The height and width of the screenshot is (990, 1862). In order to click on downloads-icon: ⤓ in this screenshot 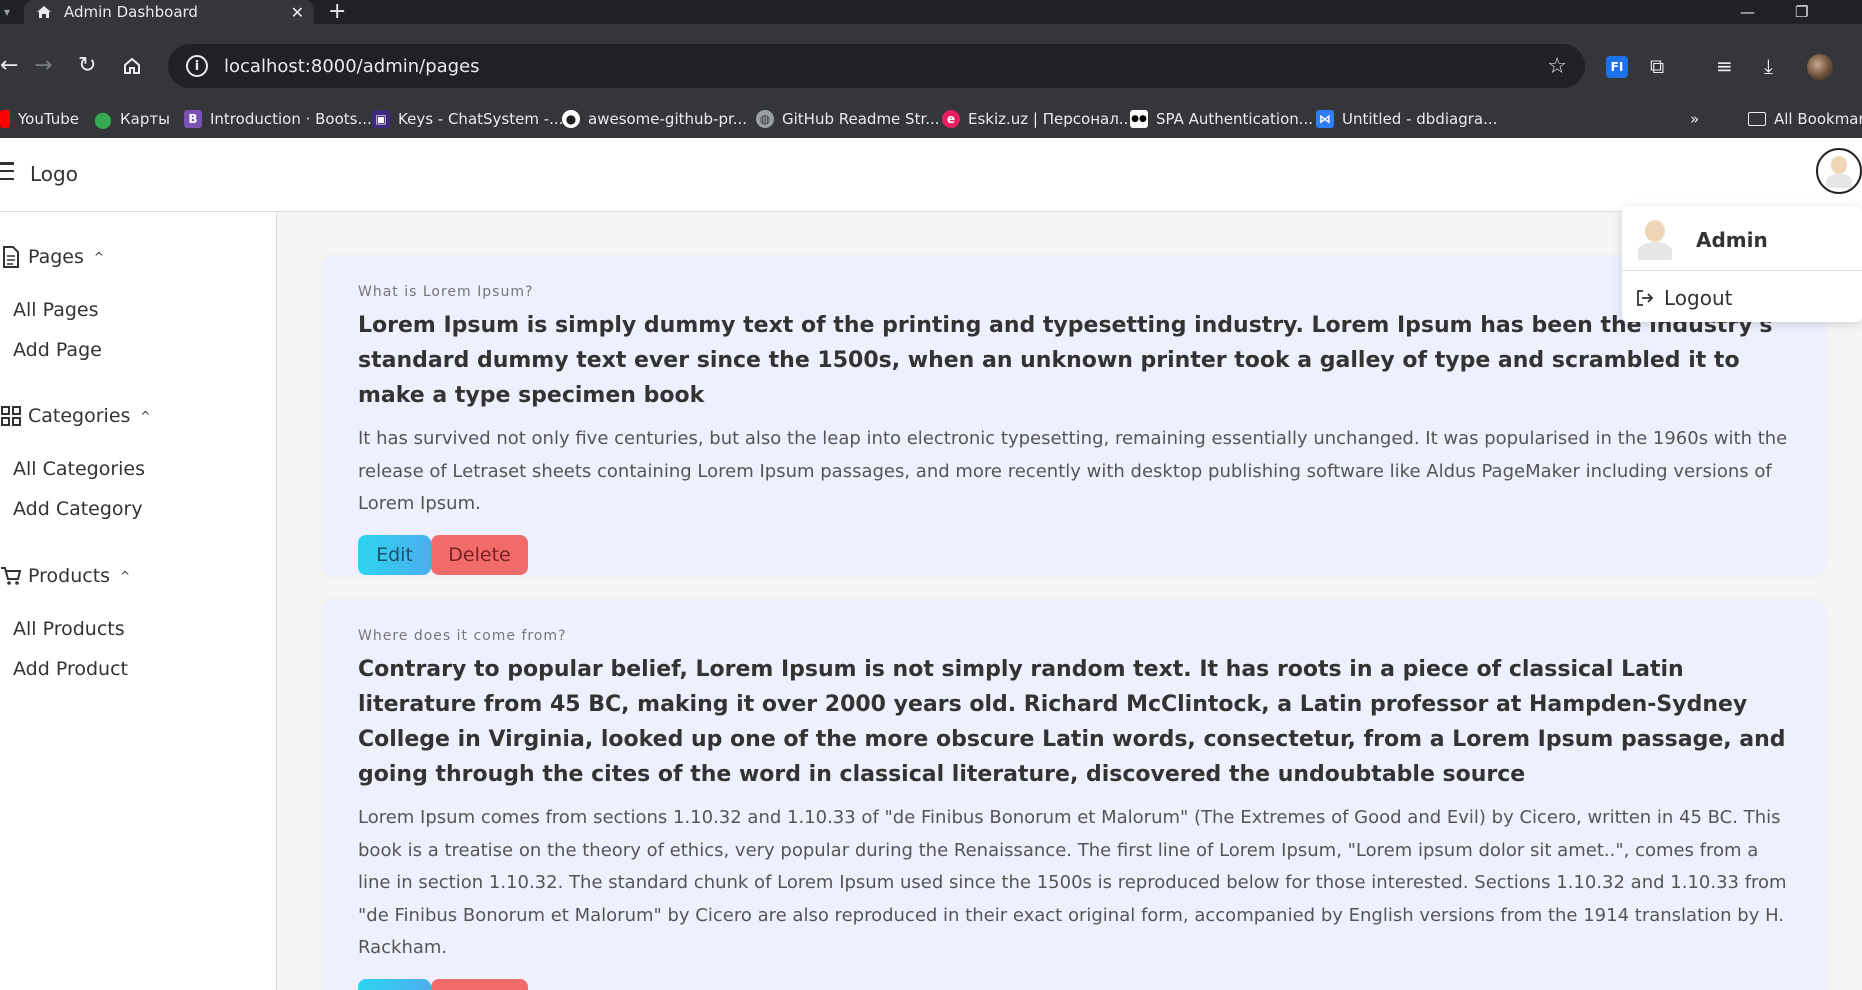, I will do `click(1768, 66)`.